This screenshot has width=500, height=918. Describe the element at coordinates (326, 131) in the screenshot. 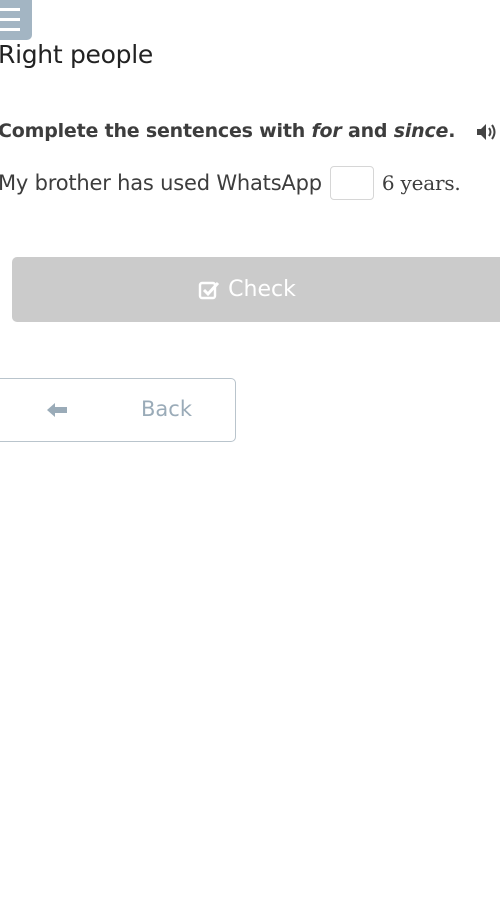

I see `instruction-word-for: for` at that location.